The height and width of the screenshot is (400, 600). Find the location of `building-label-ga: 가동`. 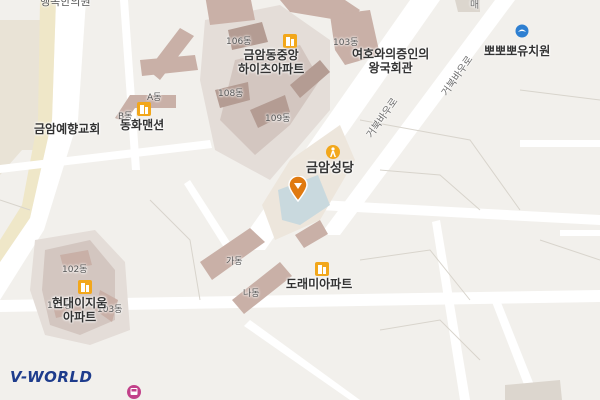

building-label-ga: 가동 is located at coordinates (234, 262).